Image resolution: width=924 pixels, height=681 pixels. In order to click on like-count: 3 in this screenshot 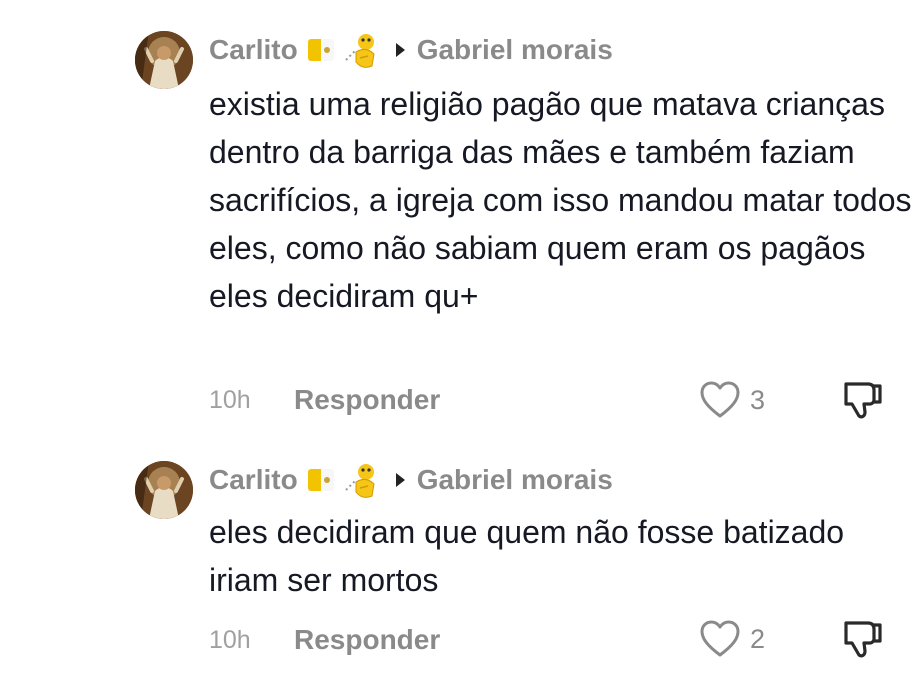, I will do `click(758, 399)`.